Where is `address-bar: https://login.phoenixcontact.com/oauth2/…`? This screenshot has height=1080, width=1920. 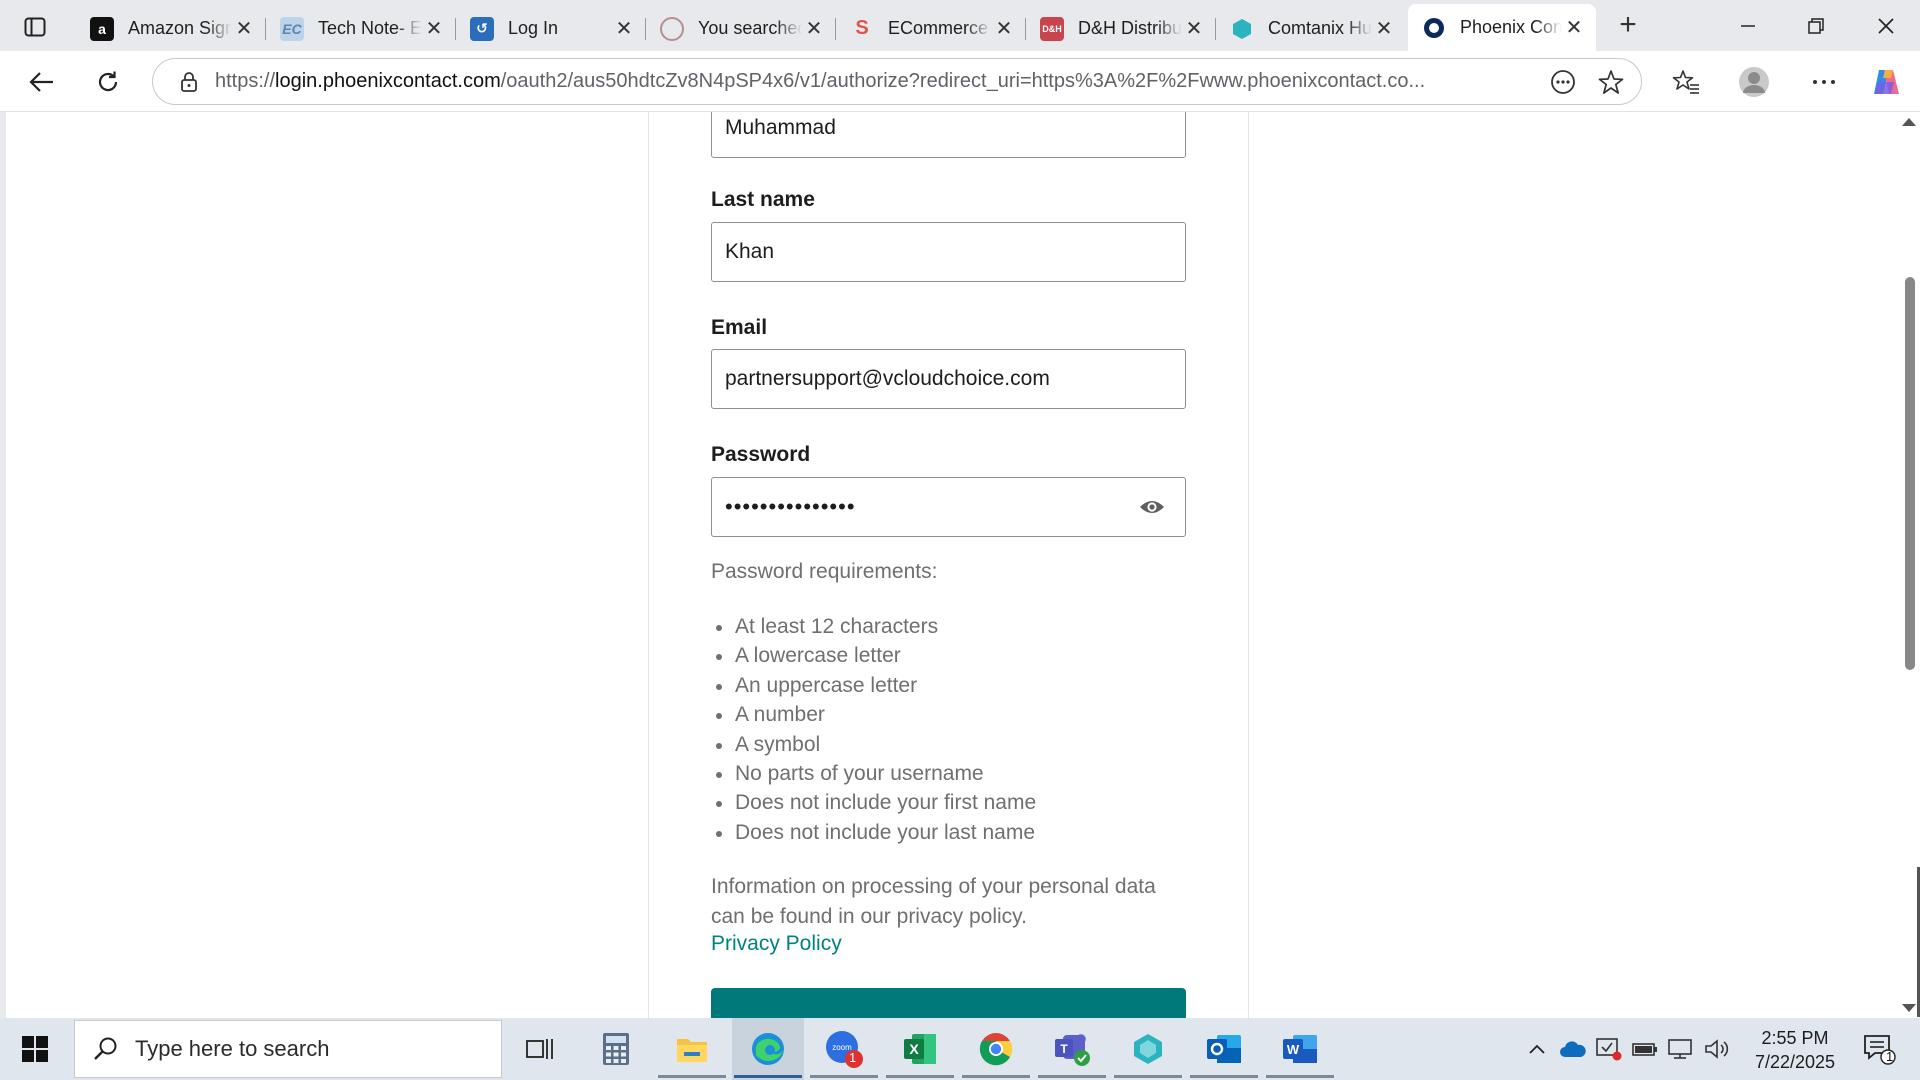 address-bar: https://login.phoenixcontact.com/oauth2/… is located at coordinates (897, 81).